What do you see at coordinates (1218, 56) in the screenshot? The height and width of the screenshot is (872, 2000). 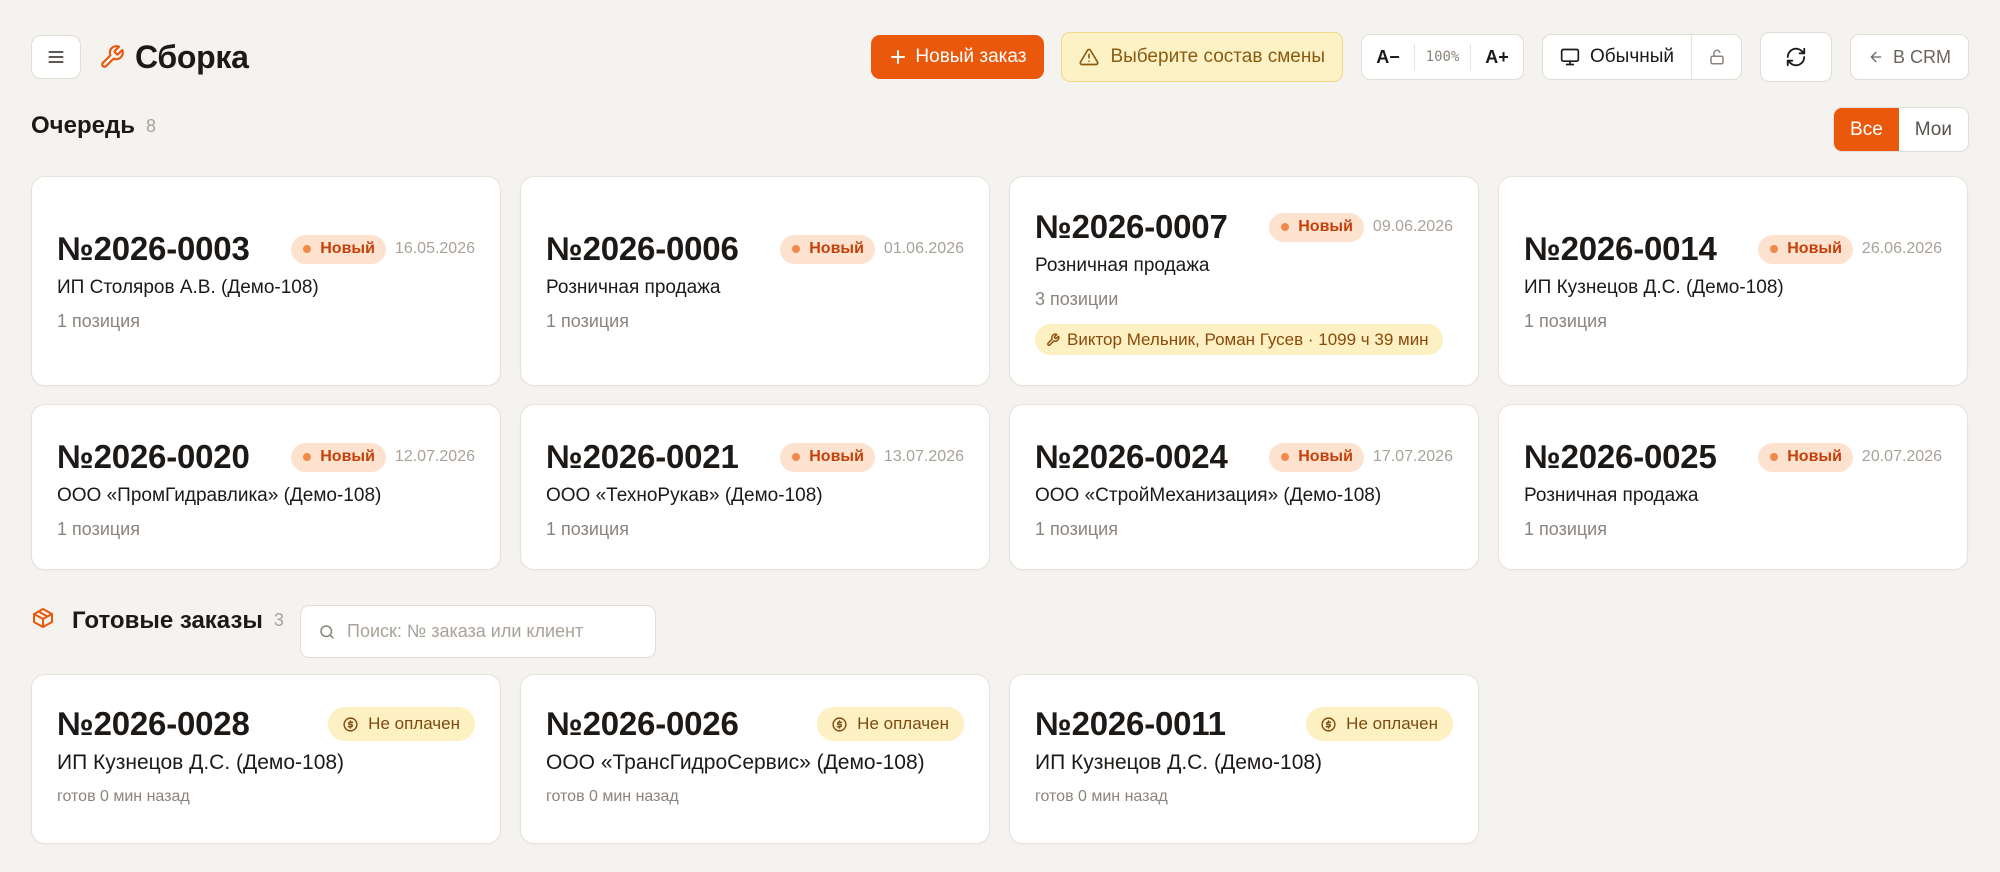 I see `shift-warning-label: Выберите состав смены` at bounding box center [1218, 56].